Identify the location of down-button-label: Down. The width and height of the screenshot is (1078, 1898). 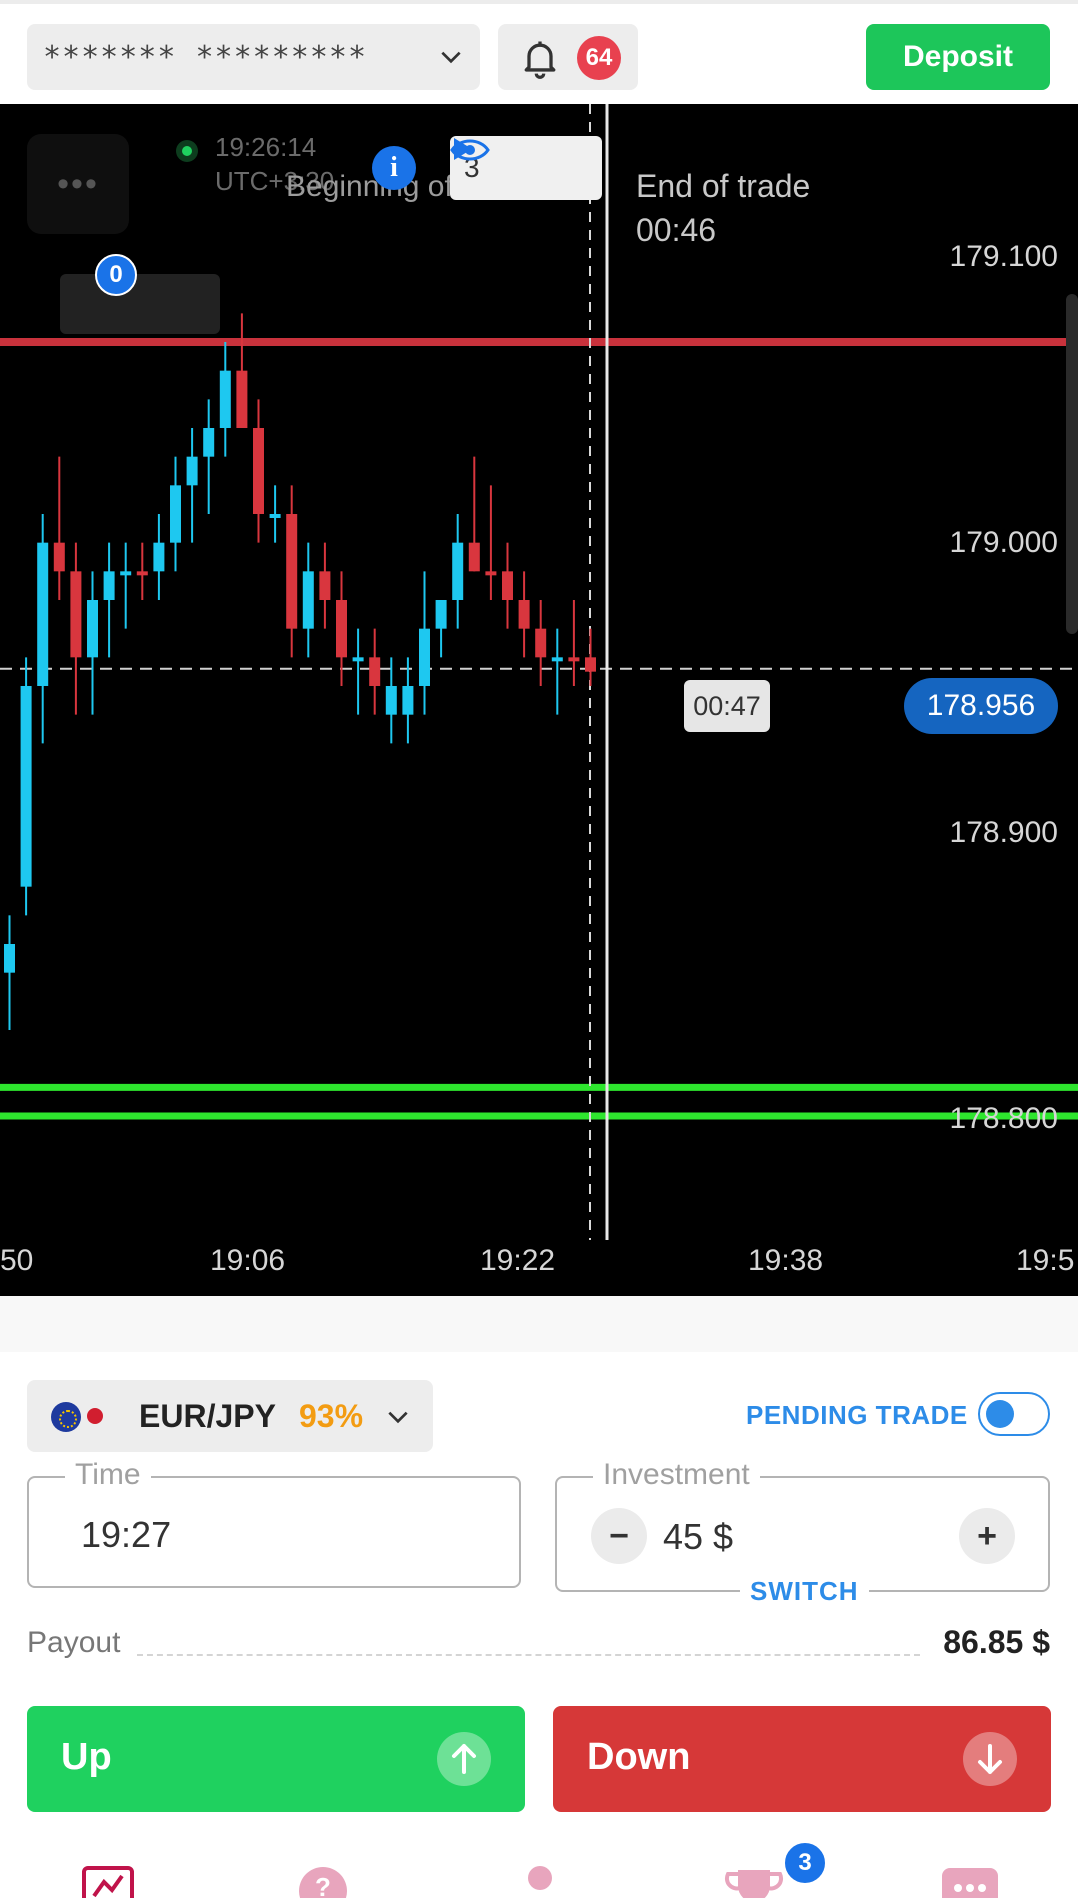
(639, 1757).